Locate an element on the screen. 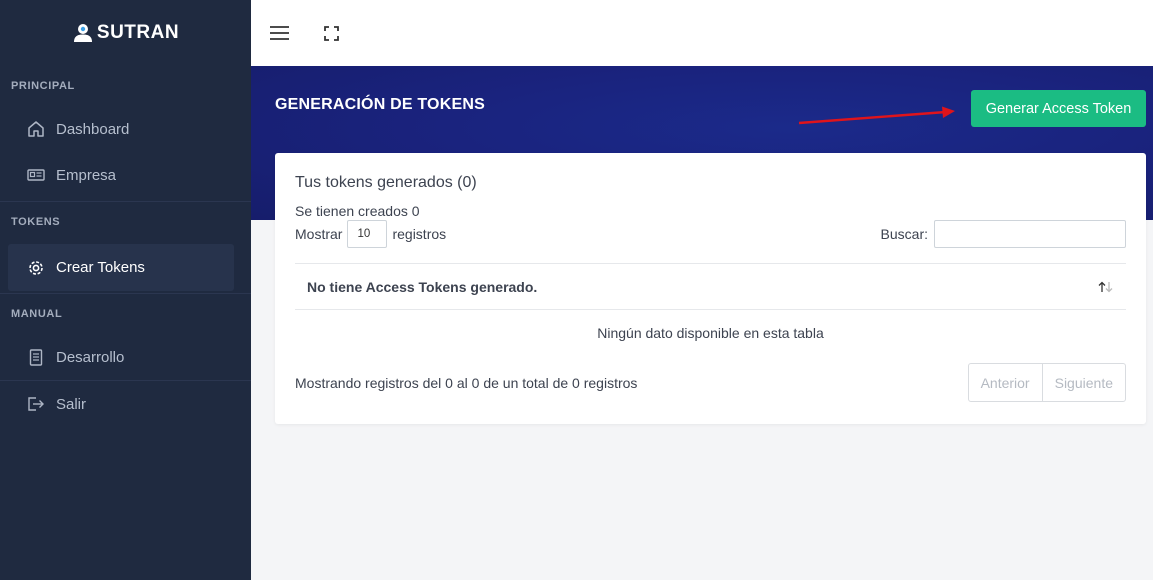 This screenshot has height=580, width=1153. table-header: No tiene Access Tokens generado. is located at coordinates (710, 286).